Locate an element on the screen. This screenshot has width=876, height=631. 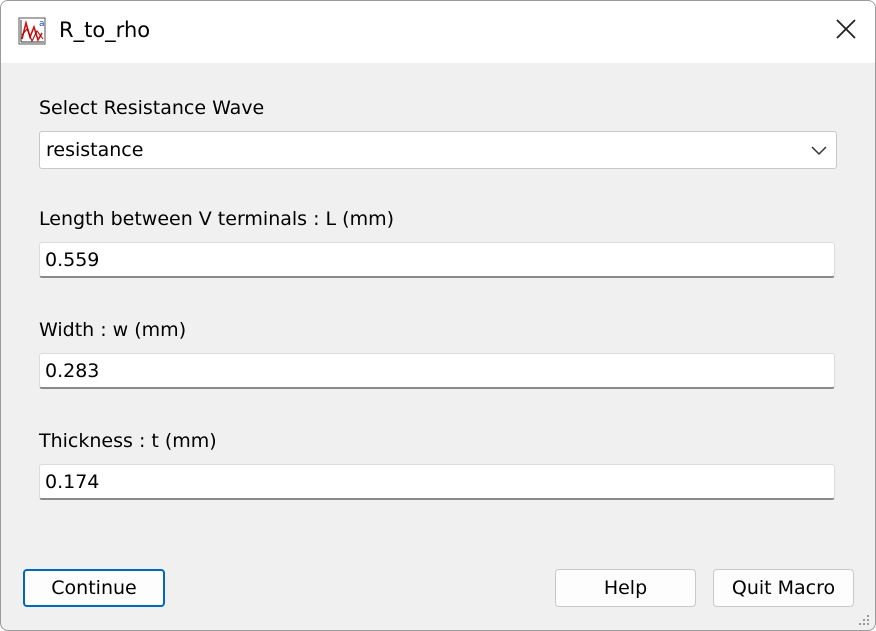
graph-icon: a is located at coordinates (33, 31).